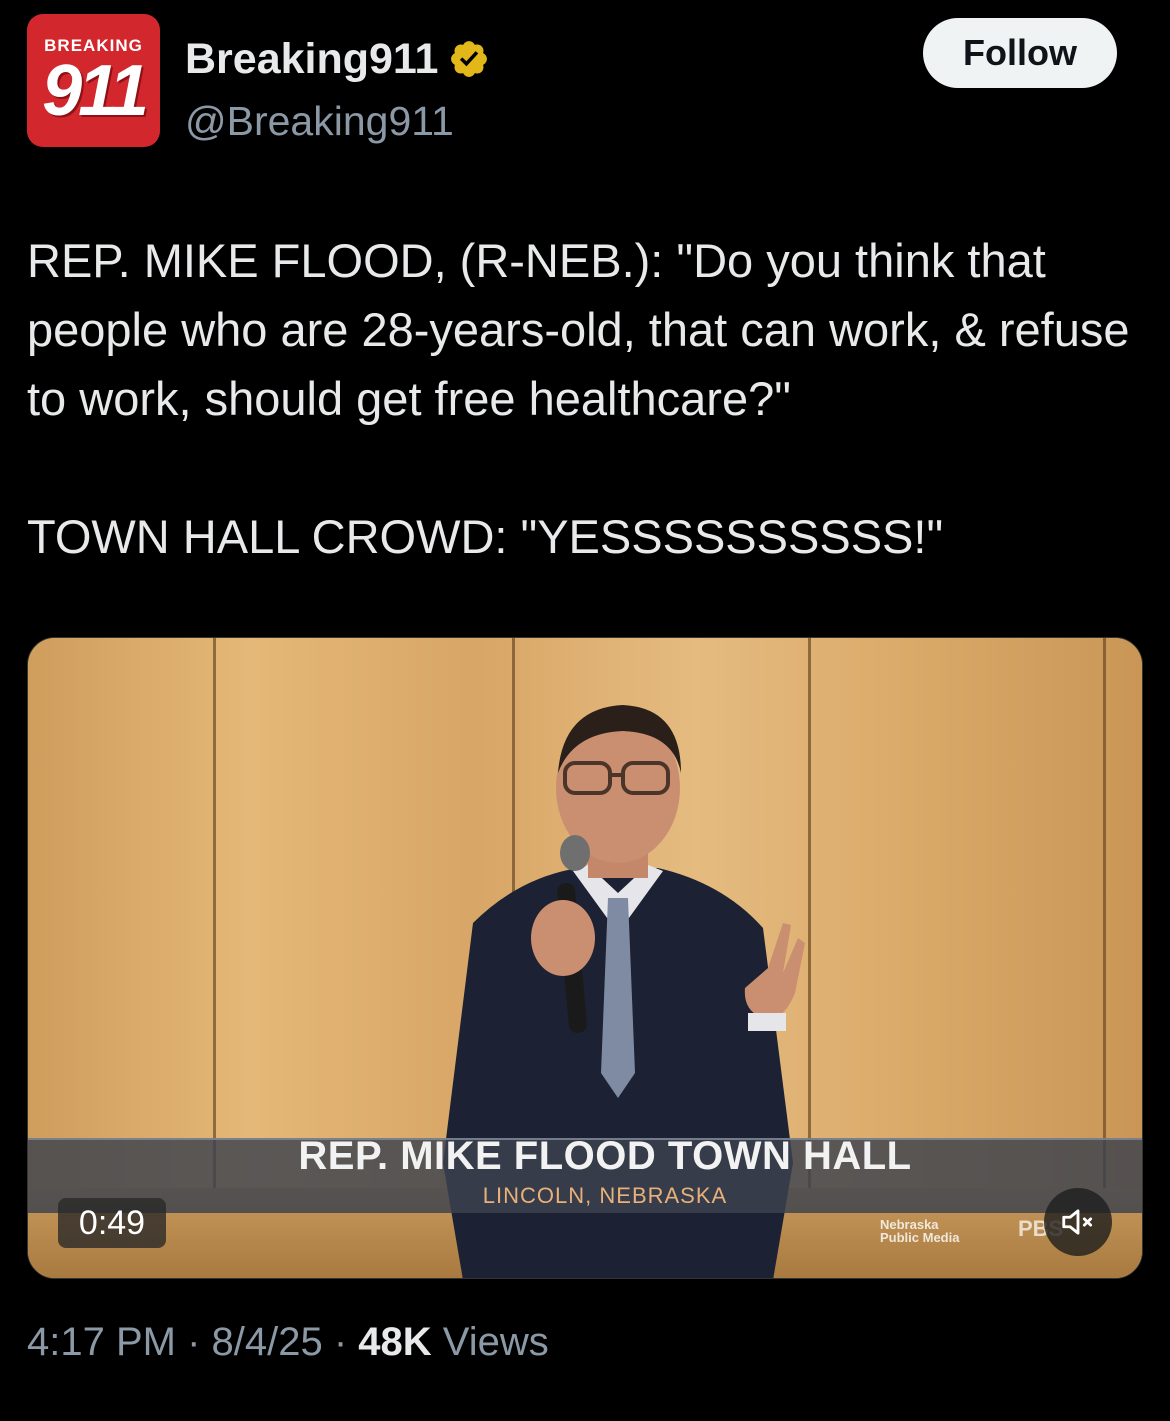 The height and width of the screenshot is (1421, 1170). Describe the element at coordinates (490, 1342) in the screenshot. I see `views-label: Views` at that location.